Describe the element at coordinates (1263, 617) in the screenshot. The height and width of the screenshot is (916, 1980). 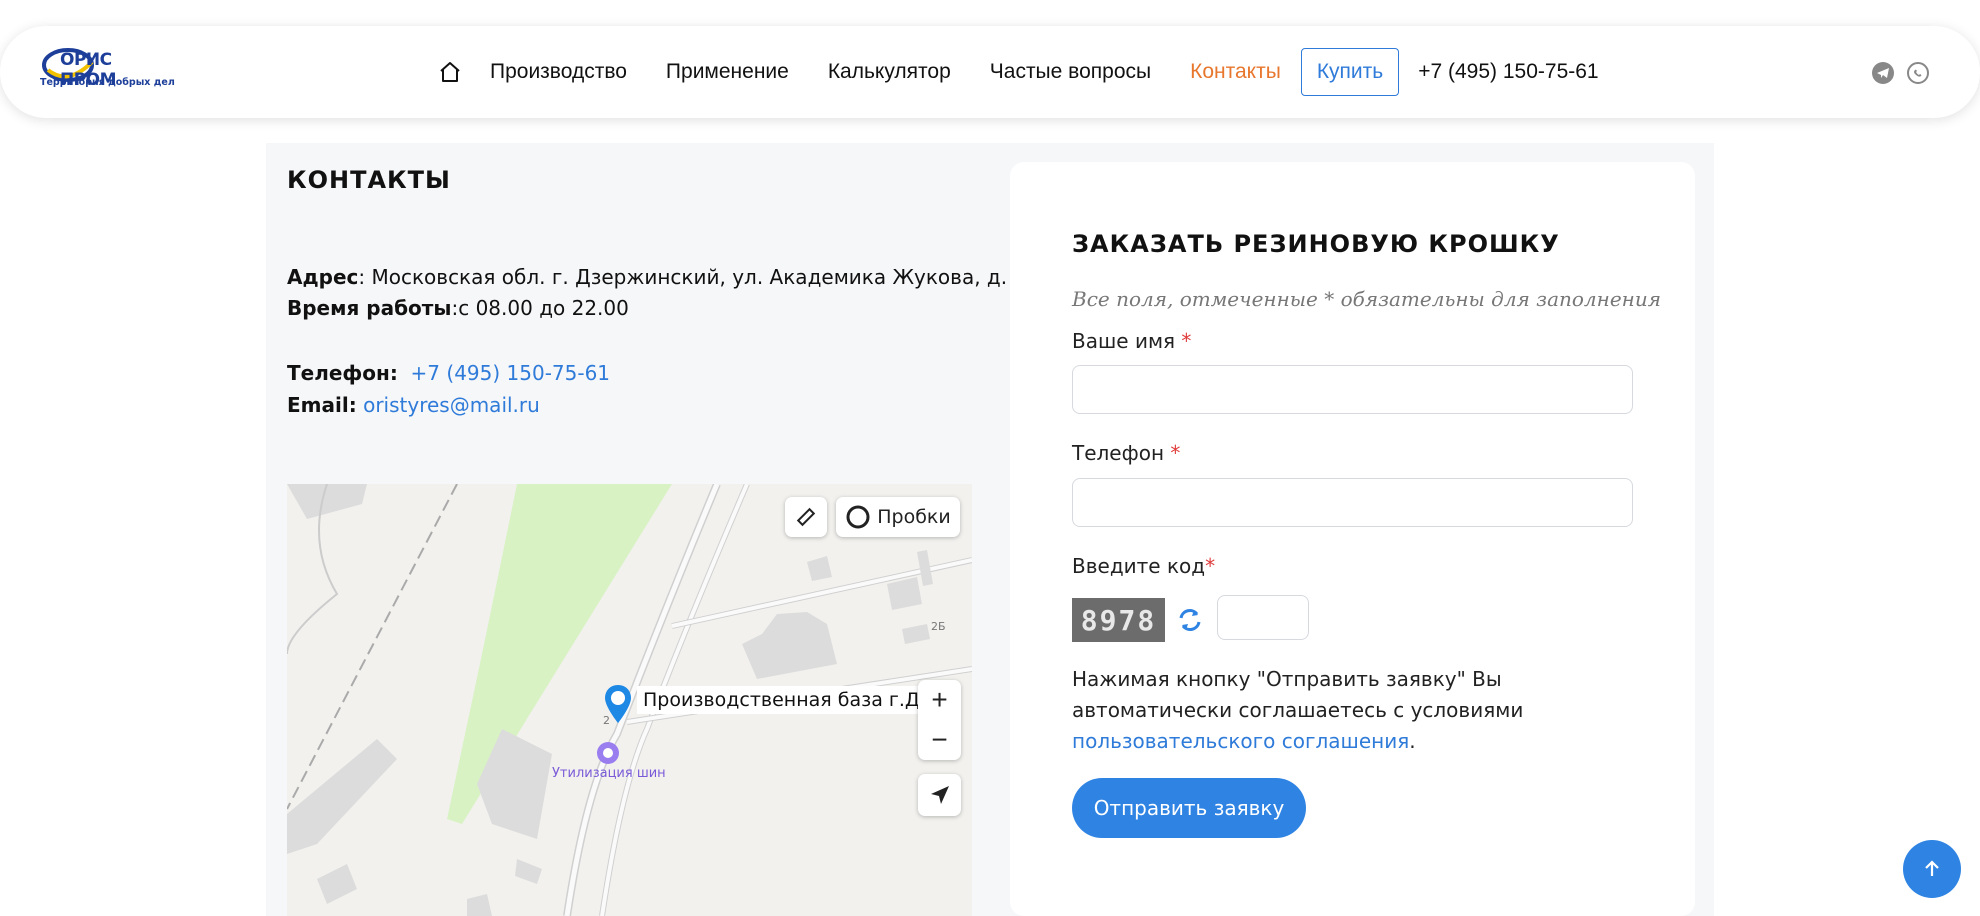
I see `captcha-input` at that location.